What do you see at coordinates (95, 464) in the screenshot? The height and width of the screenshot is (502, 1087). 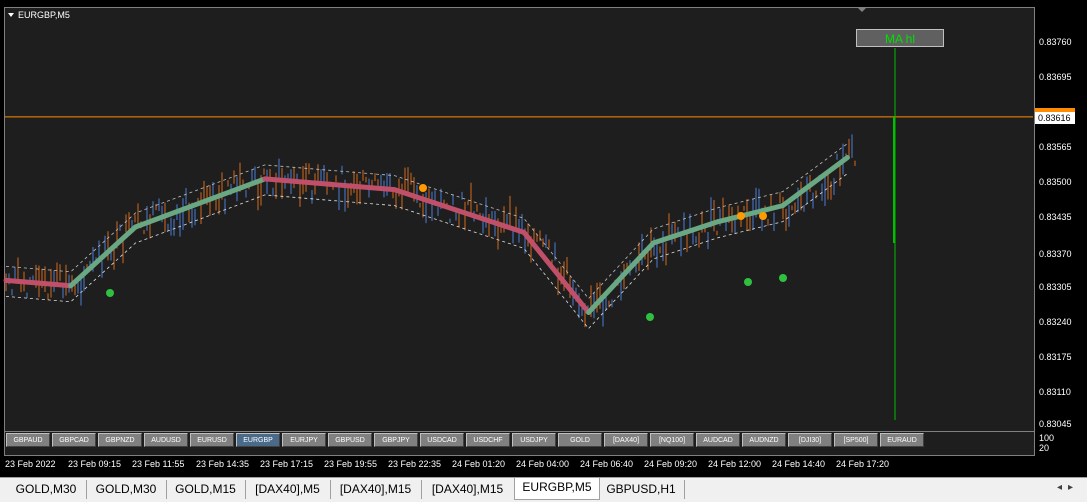 I see `time-tick-label: 23 Feb 09:15` at bounding box center [95, 464].